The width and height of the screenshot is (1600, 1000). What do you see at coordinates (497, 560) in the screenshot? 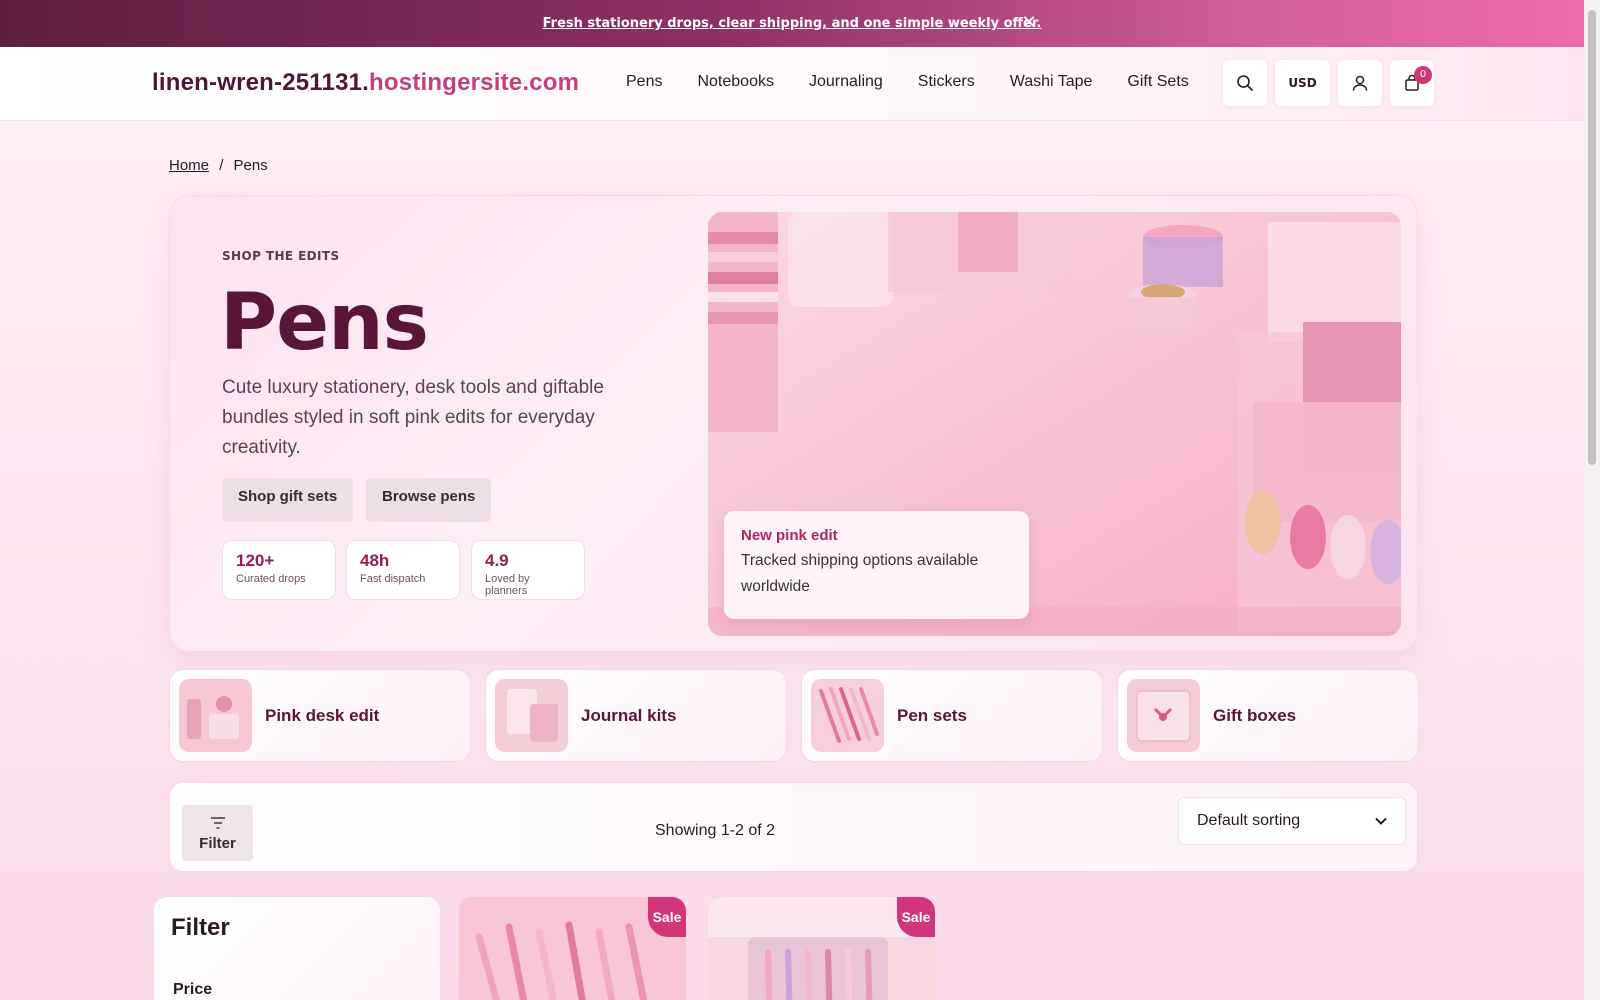
I see `stat-value: 4.9` at bounding box center [497, 560].